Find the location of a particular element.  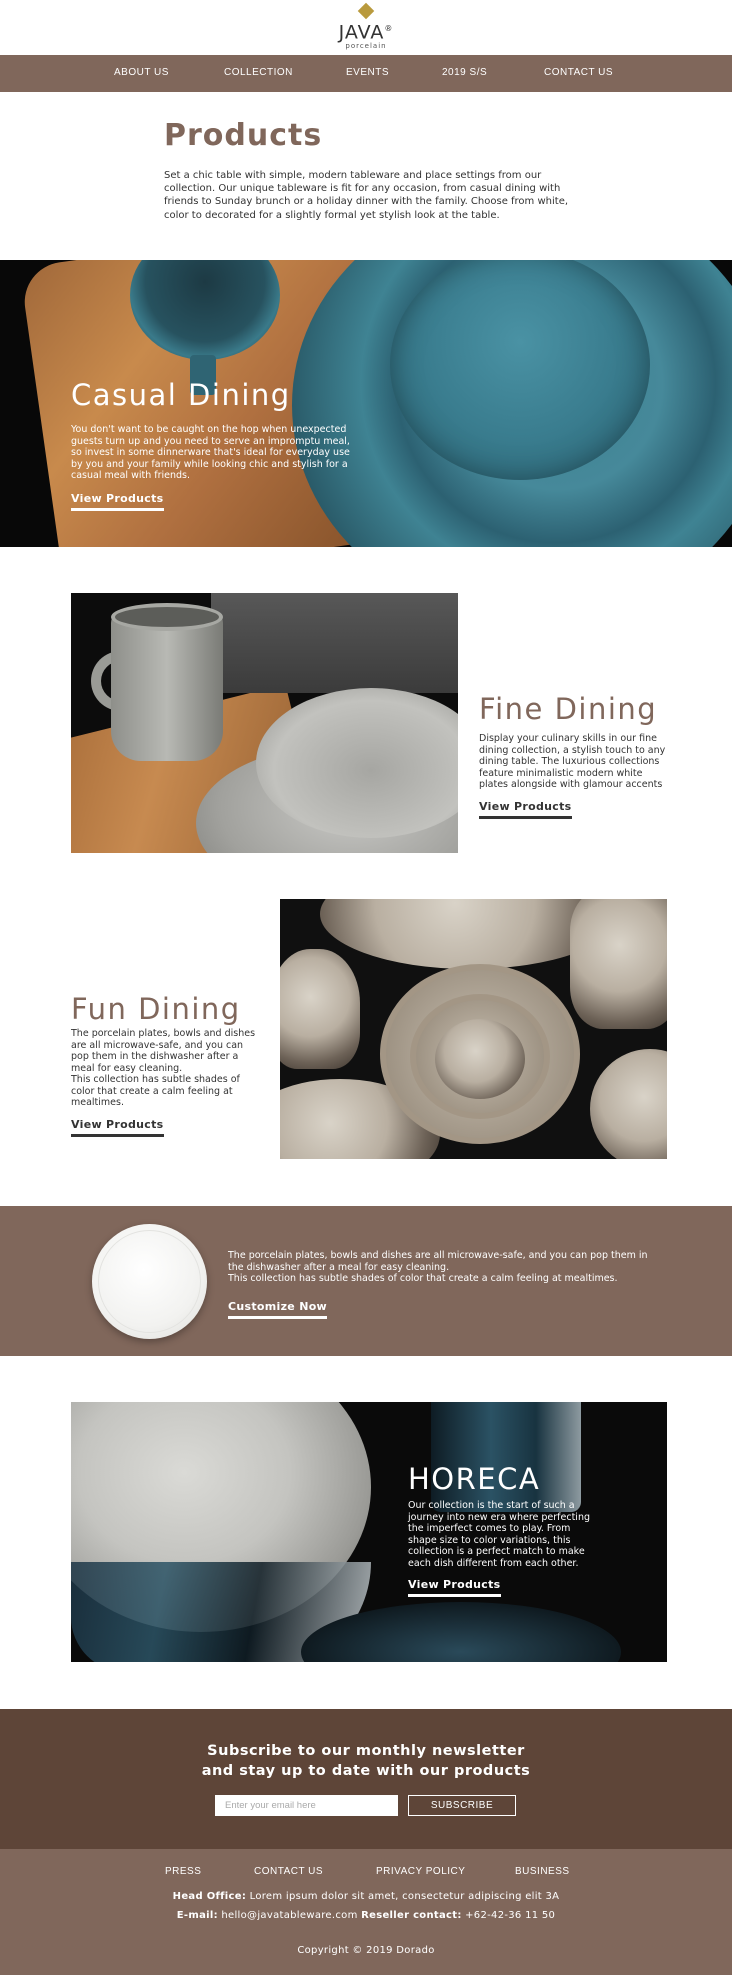

teal-bowl-inner-image is located at coordinates (520, 370).